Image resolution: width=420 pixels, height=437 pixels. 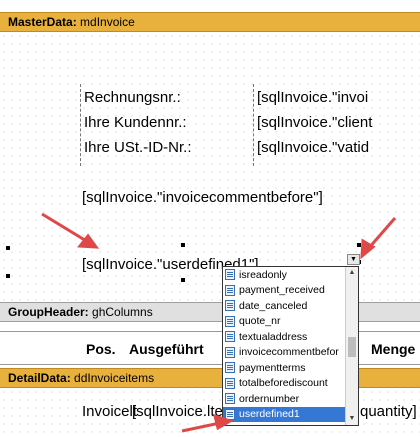 I want to click on dropdown-item-label: paymentterms, so click(x=272, y=367).